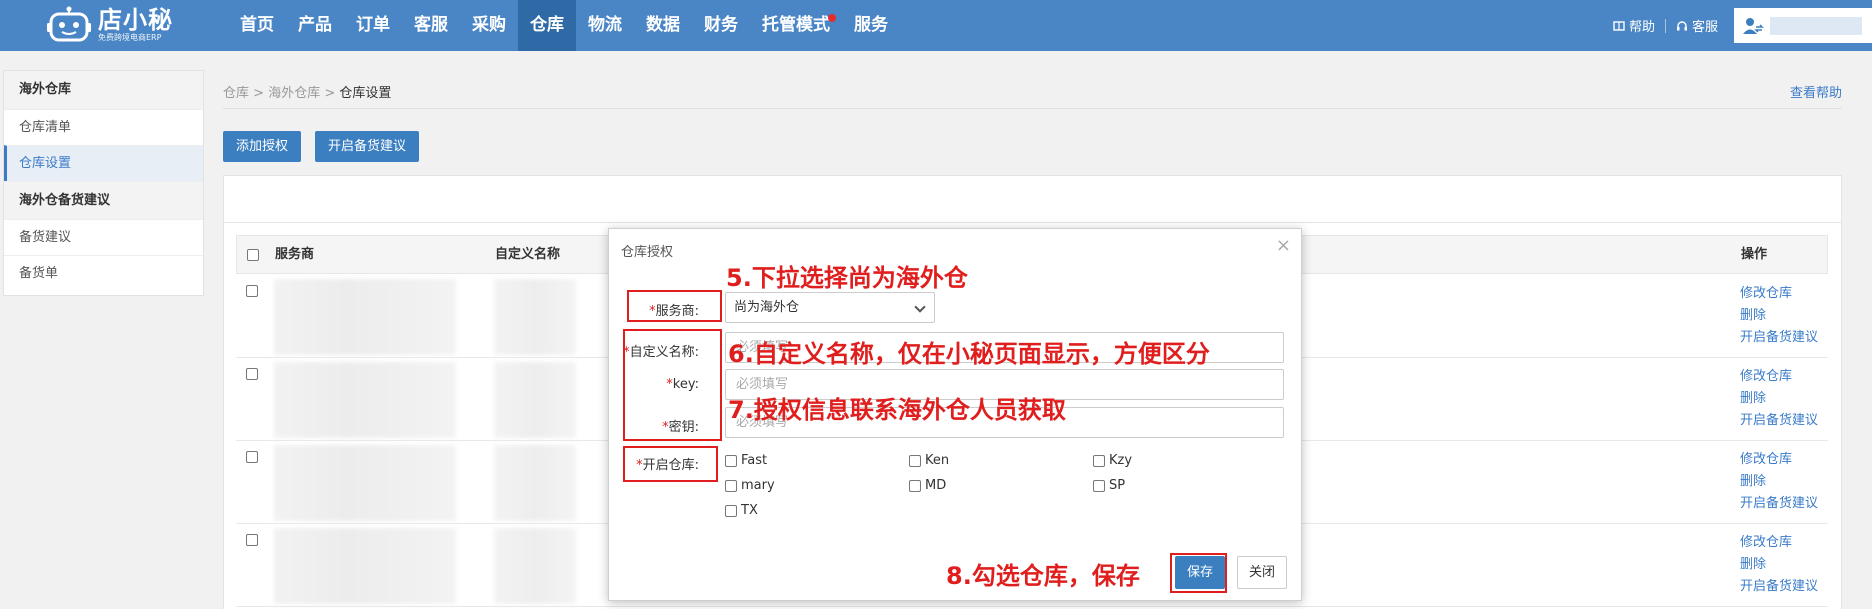 Image resolution: width=1872 pixels, height=609 pixels. Describe the element at coordinates (830, 307) in the screenshot. I see `provider-select: 尚为海外仓` at that location.